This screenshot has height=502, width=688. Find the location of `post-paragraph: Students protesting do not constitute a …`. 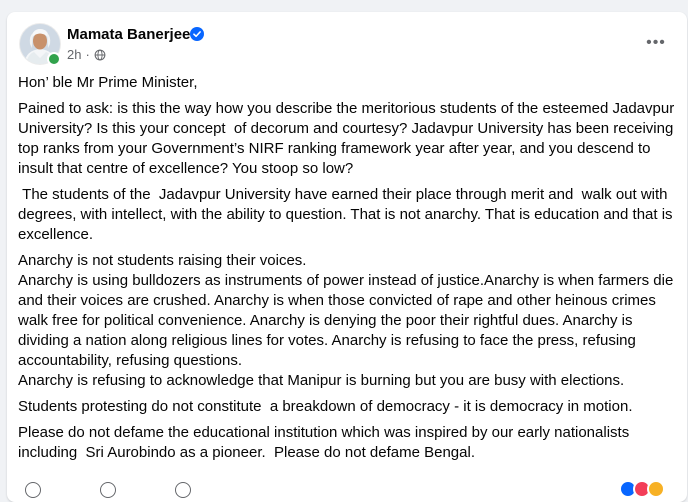

post-paragraph: Students protesting do not constitute a … is located at coordinates (325, 406).